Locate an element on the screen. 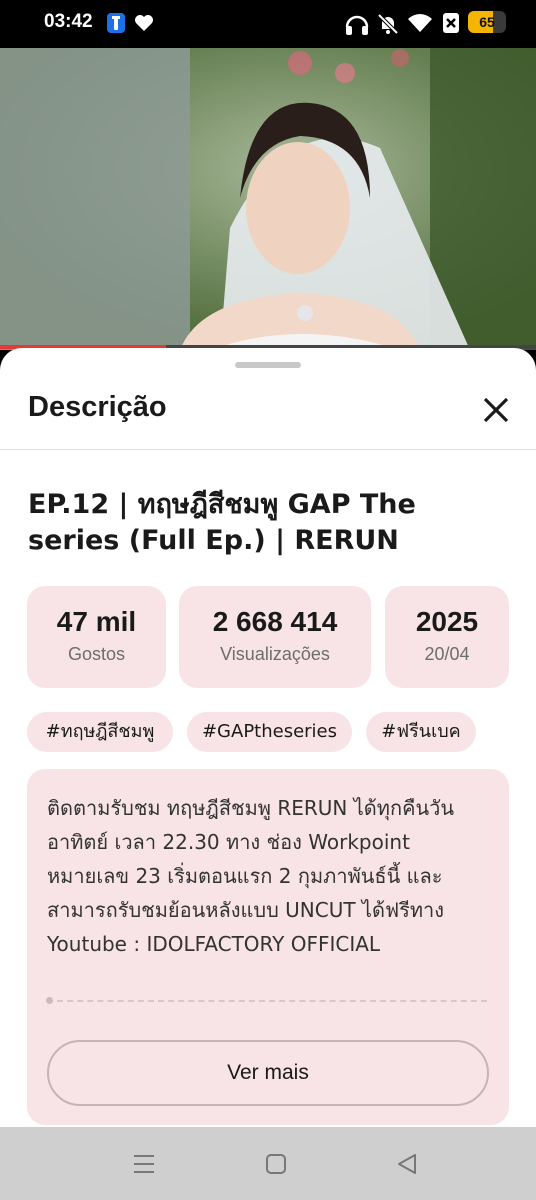 The height and width of the screenshot is (1200, 536). home-button is located at coordinates (276, 1164).